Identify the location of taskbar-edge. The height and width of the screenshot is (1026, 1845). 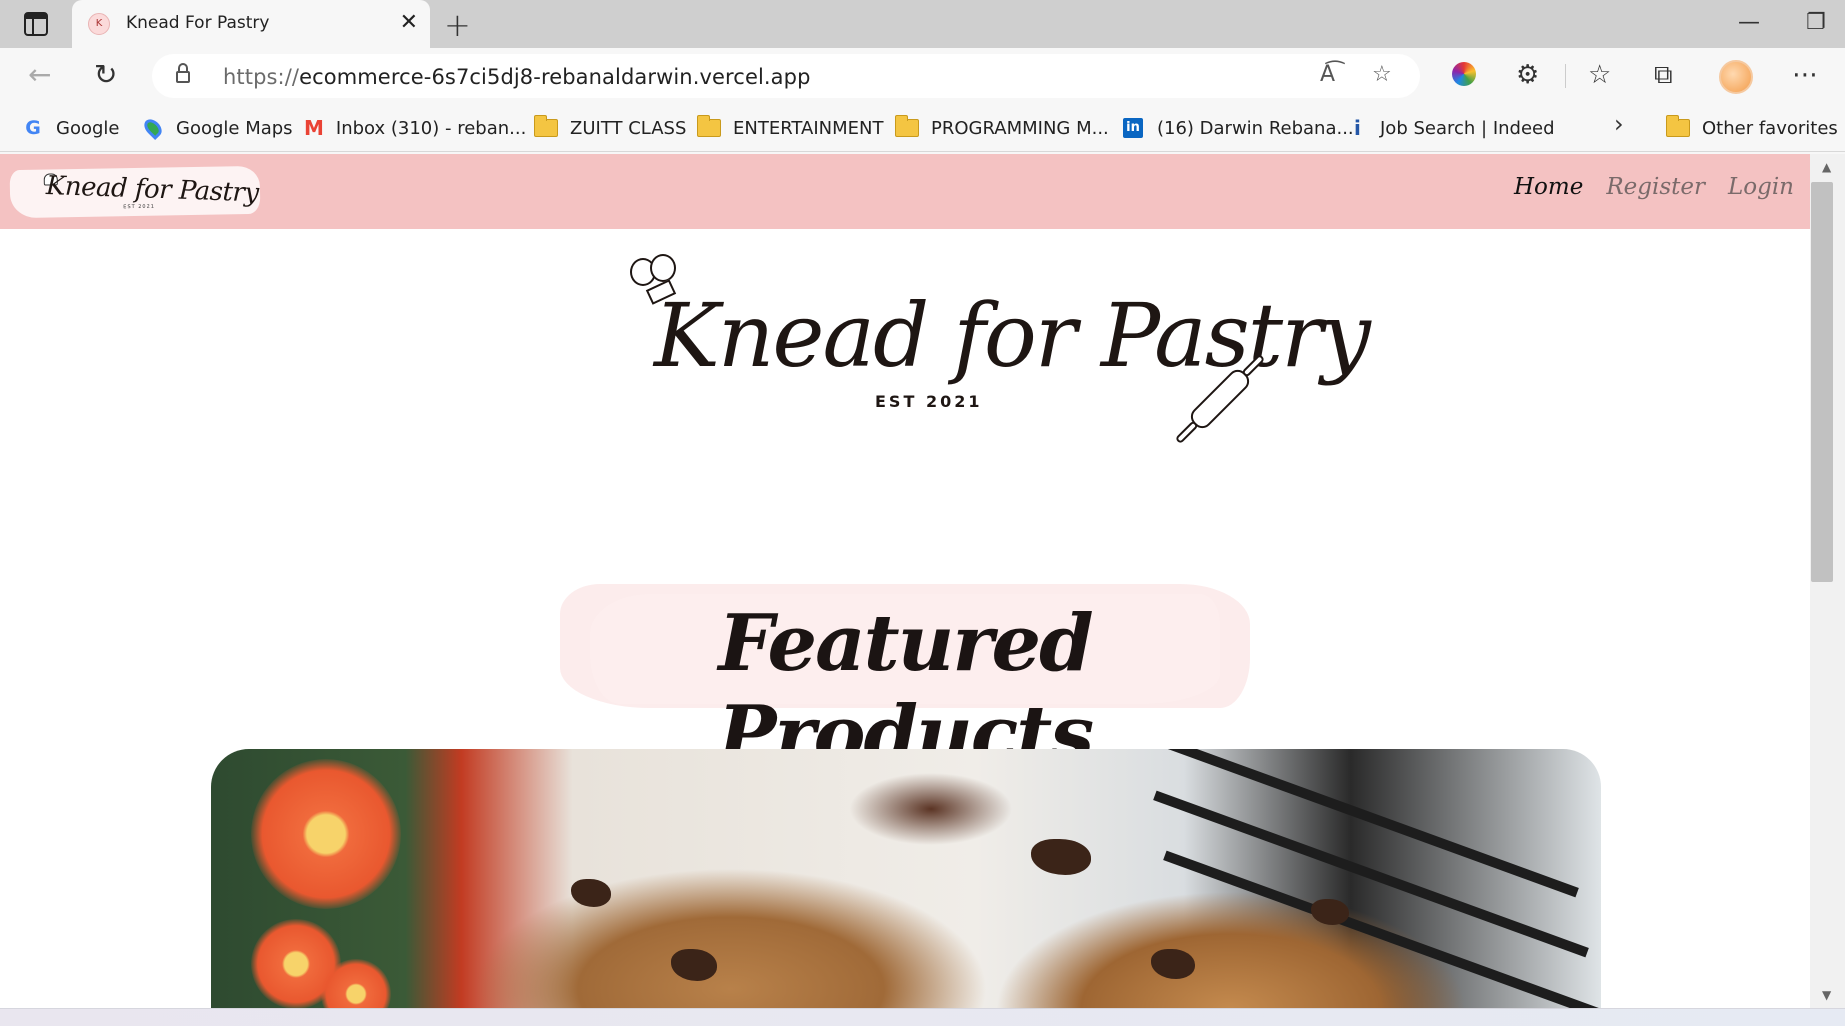
(922, 1017).